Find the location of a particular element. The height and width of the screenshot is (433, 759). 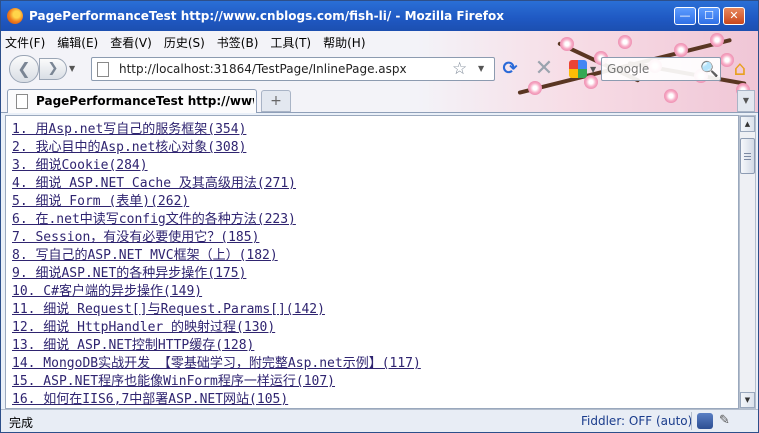

firefox-logo-icon is located at coordinates (15, 16).